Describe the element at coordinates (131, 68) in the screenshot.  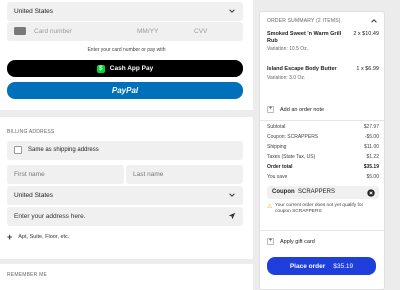
I see `cashapp-label: Cash App Pay` at that location.